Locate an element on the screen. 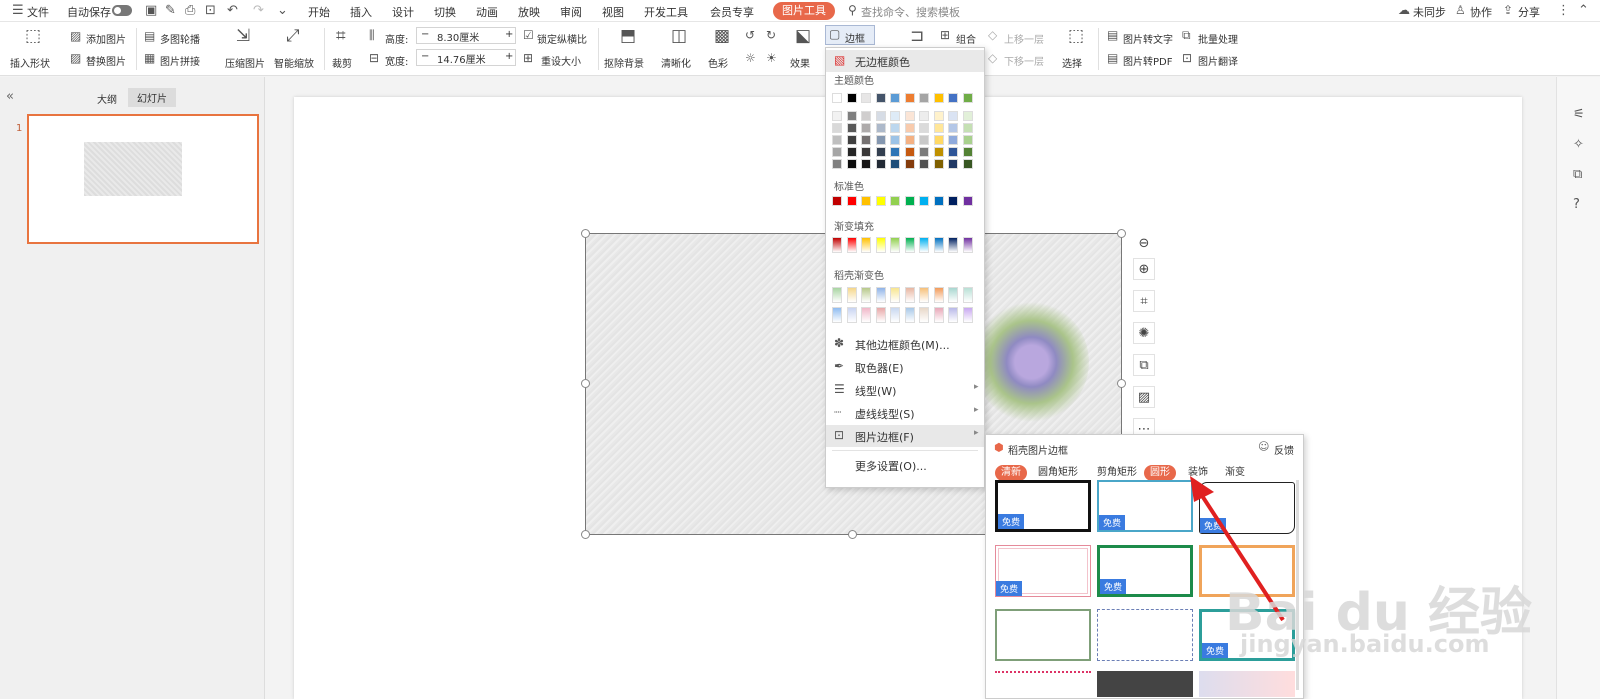  search-input: 查找命令、搜索模板 is located at coordinates (910, 12).